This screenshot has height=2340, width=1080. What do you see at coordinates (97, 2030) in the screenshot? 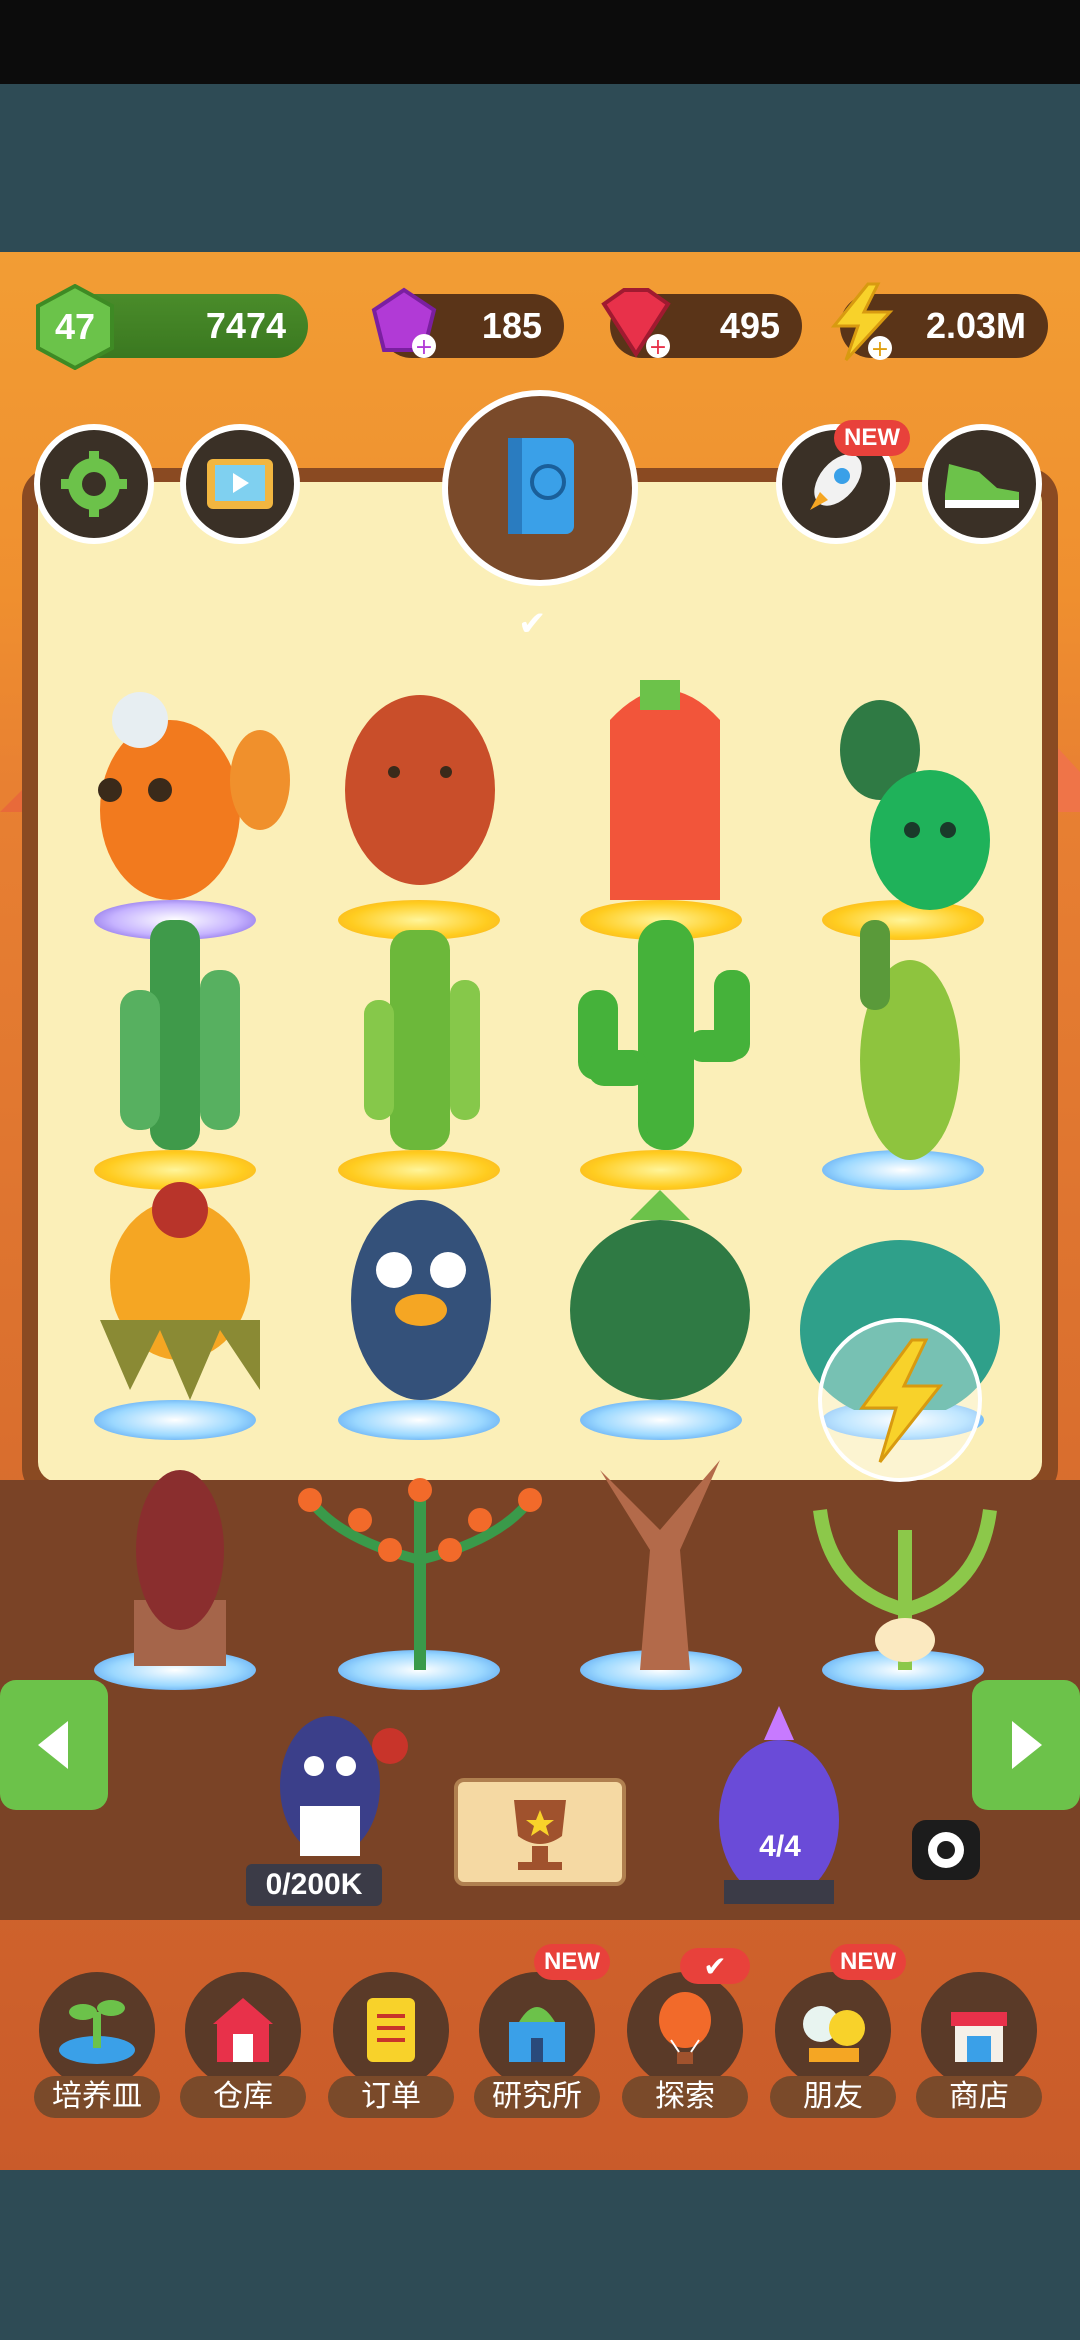
I see `sprout-icon` at bounding box center [97, 2030].